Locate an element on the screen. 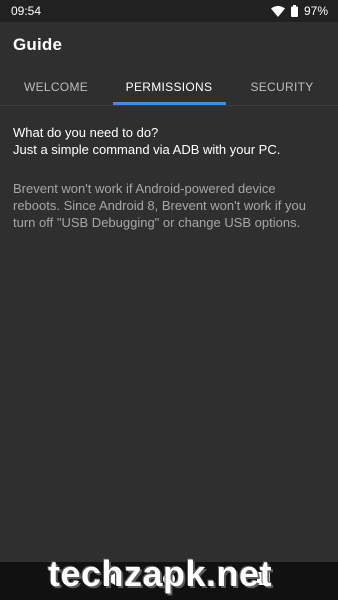 The height and width of the screenshot is (600, 338). status-time: 09:54 is located at coordinates (26, 11).